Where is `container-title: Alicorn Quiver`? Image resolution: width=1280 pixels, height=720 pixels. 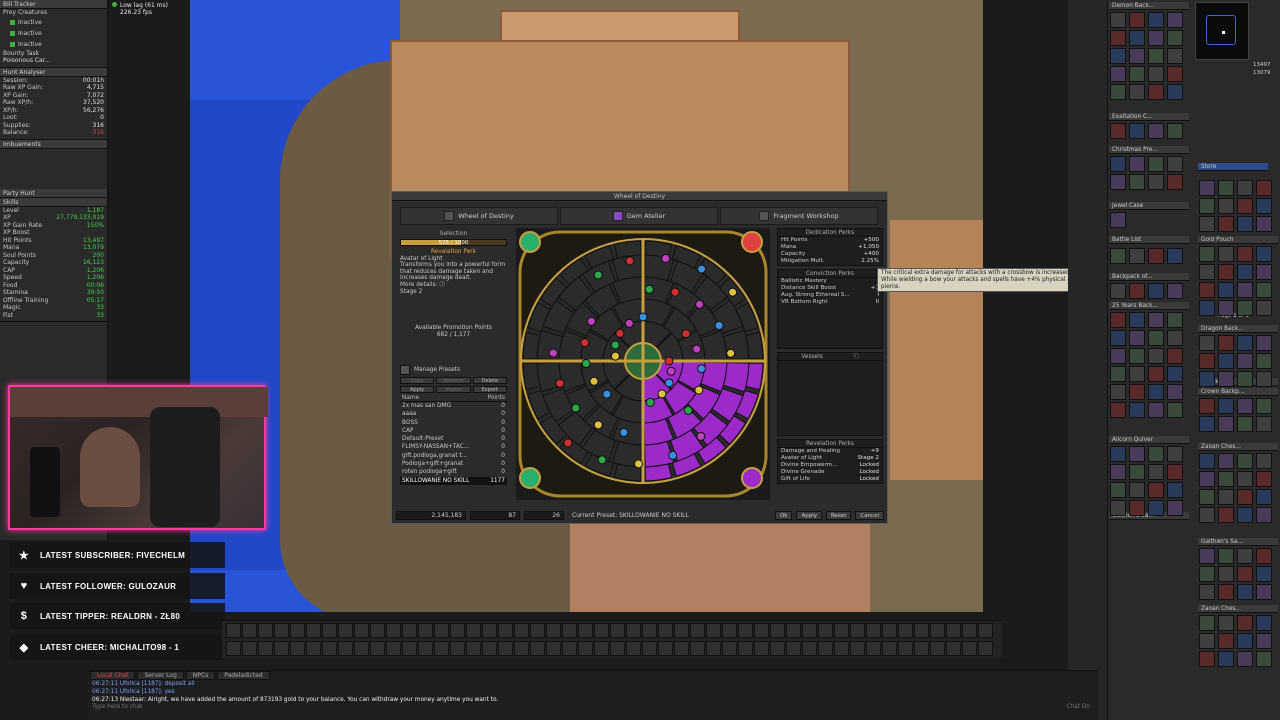
container-title: Alicorn Quiver is located at coordinates (1149, 440).